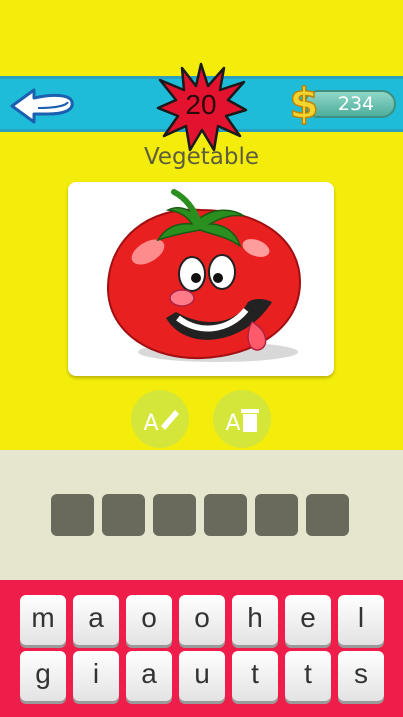 Image resolution: width=403 pixels, height=717 pixels. I want to click on remove-letters-icon: A, so click(242, 422).